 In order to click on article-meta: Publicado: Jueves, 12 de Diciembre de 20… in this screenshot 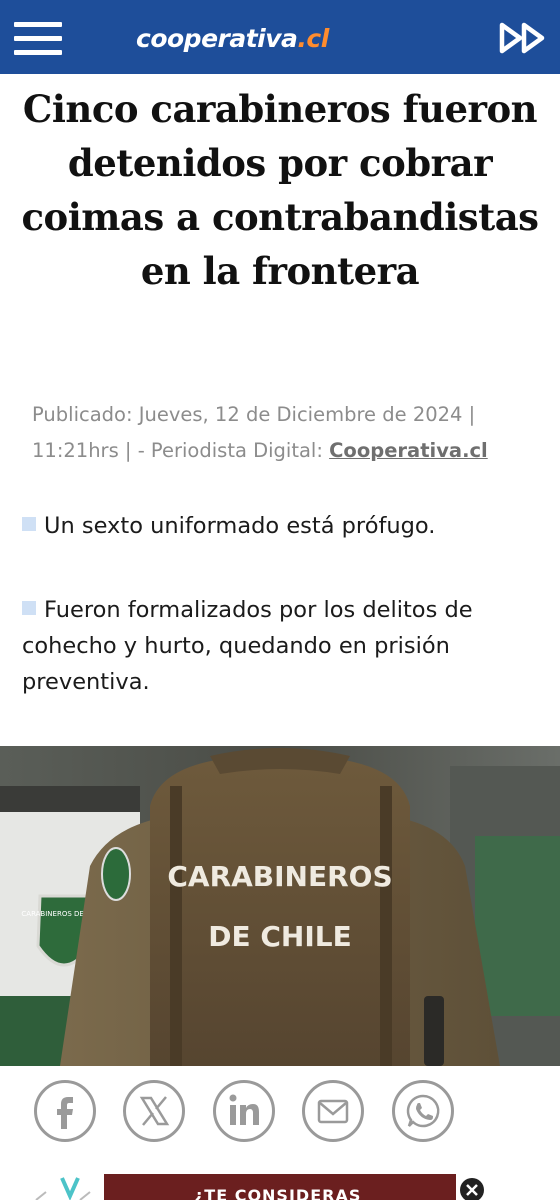, I will do `click(282, 433)`.